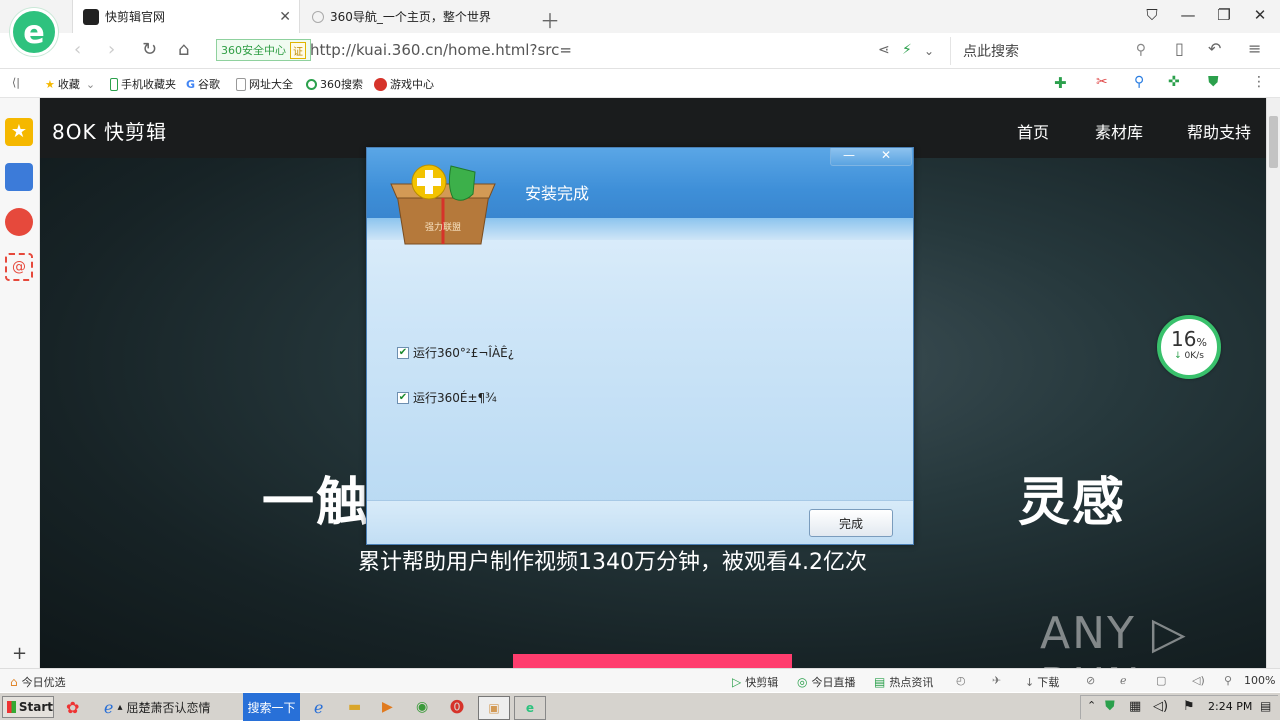 The width and height of the screenshot is (1280, 721). What do you see at coordinates (1265, 706) in the screenshot?
I see `show-desktop-icon: ▤` at bounding box center [1265, 706].